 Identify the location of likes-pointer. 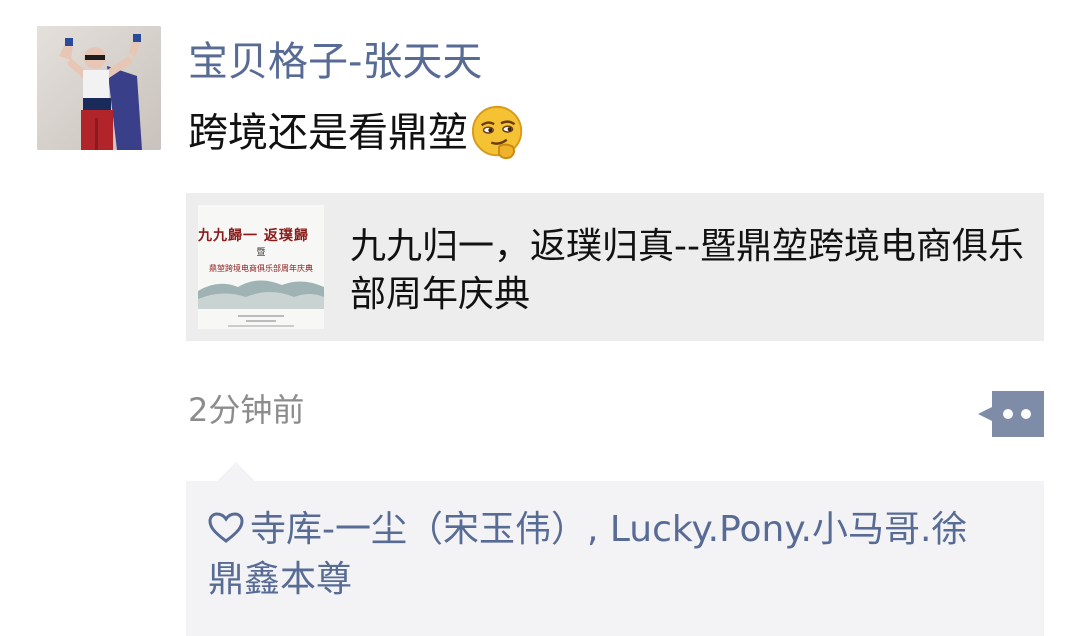
(236, 472).